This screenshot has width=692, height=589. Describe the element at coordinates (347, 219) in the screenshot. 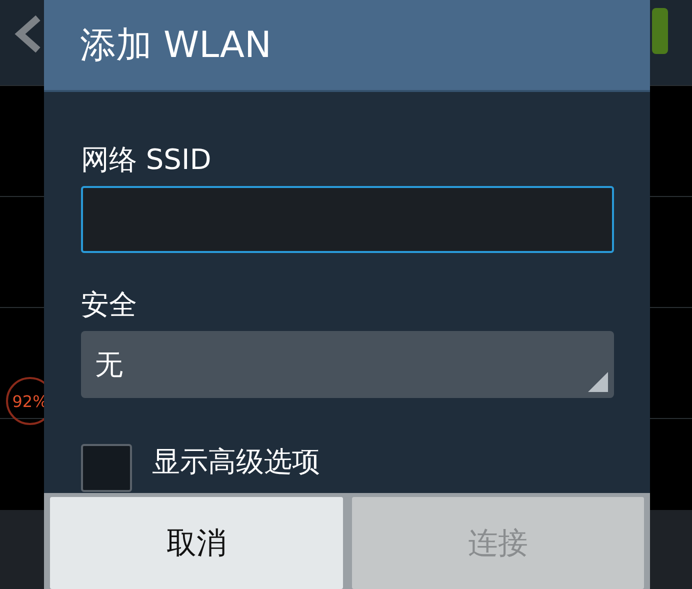

I see `ssid-input-field` at that location.